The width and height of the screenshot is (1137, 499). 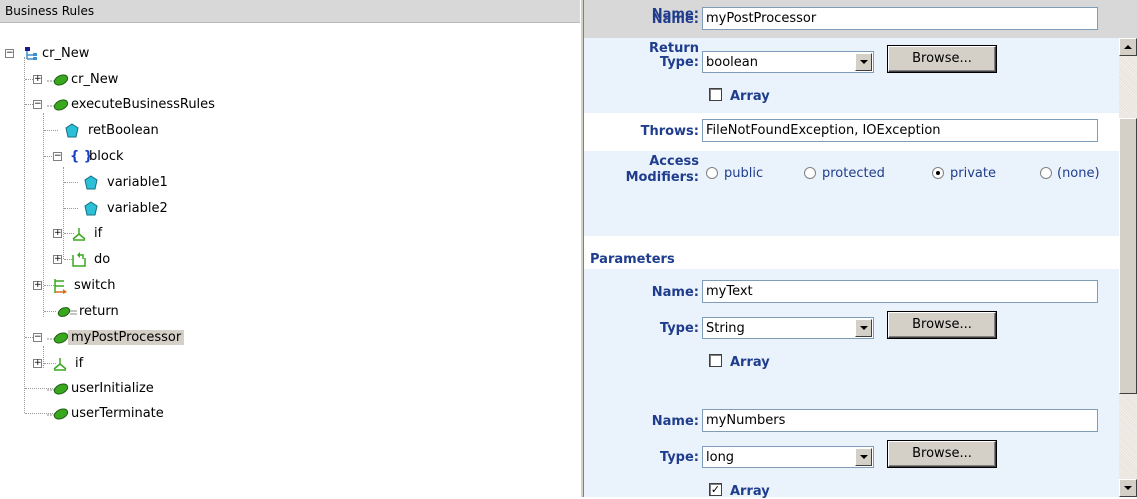 What do you see at coordinates (674, 161) in the screenshot?
I see `access-label-1: Access` at bounding box center [674, 161].